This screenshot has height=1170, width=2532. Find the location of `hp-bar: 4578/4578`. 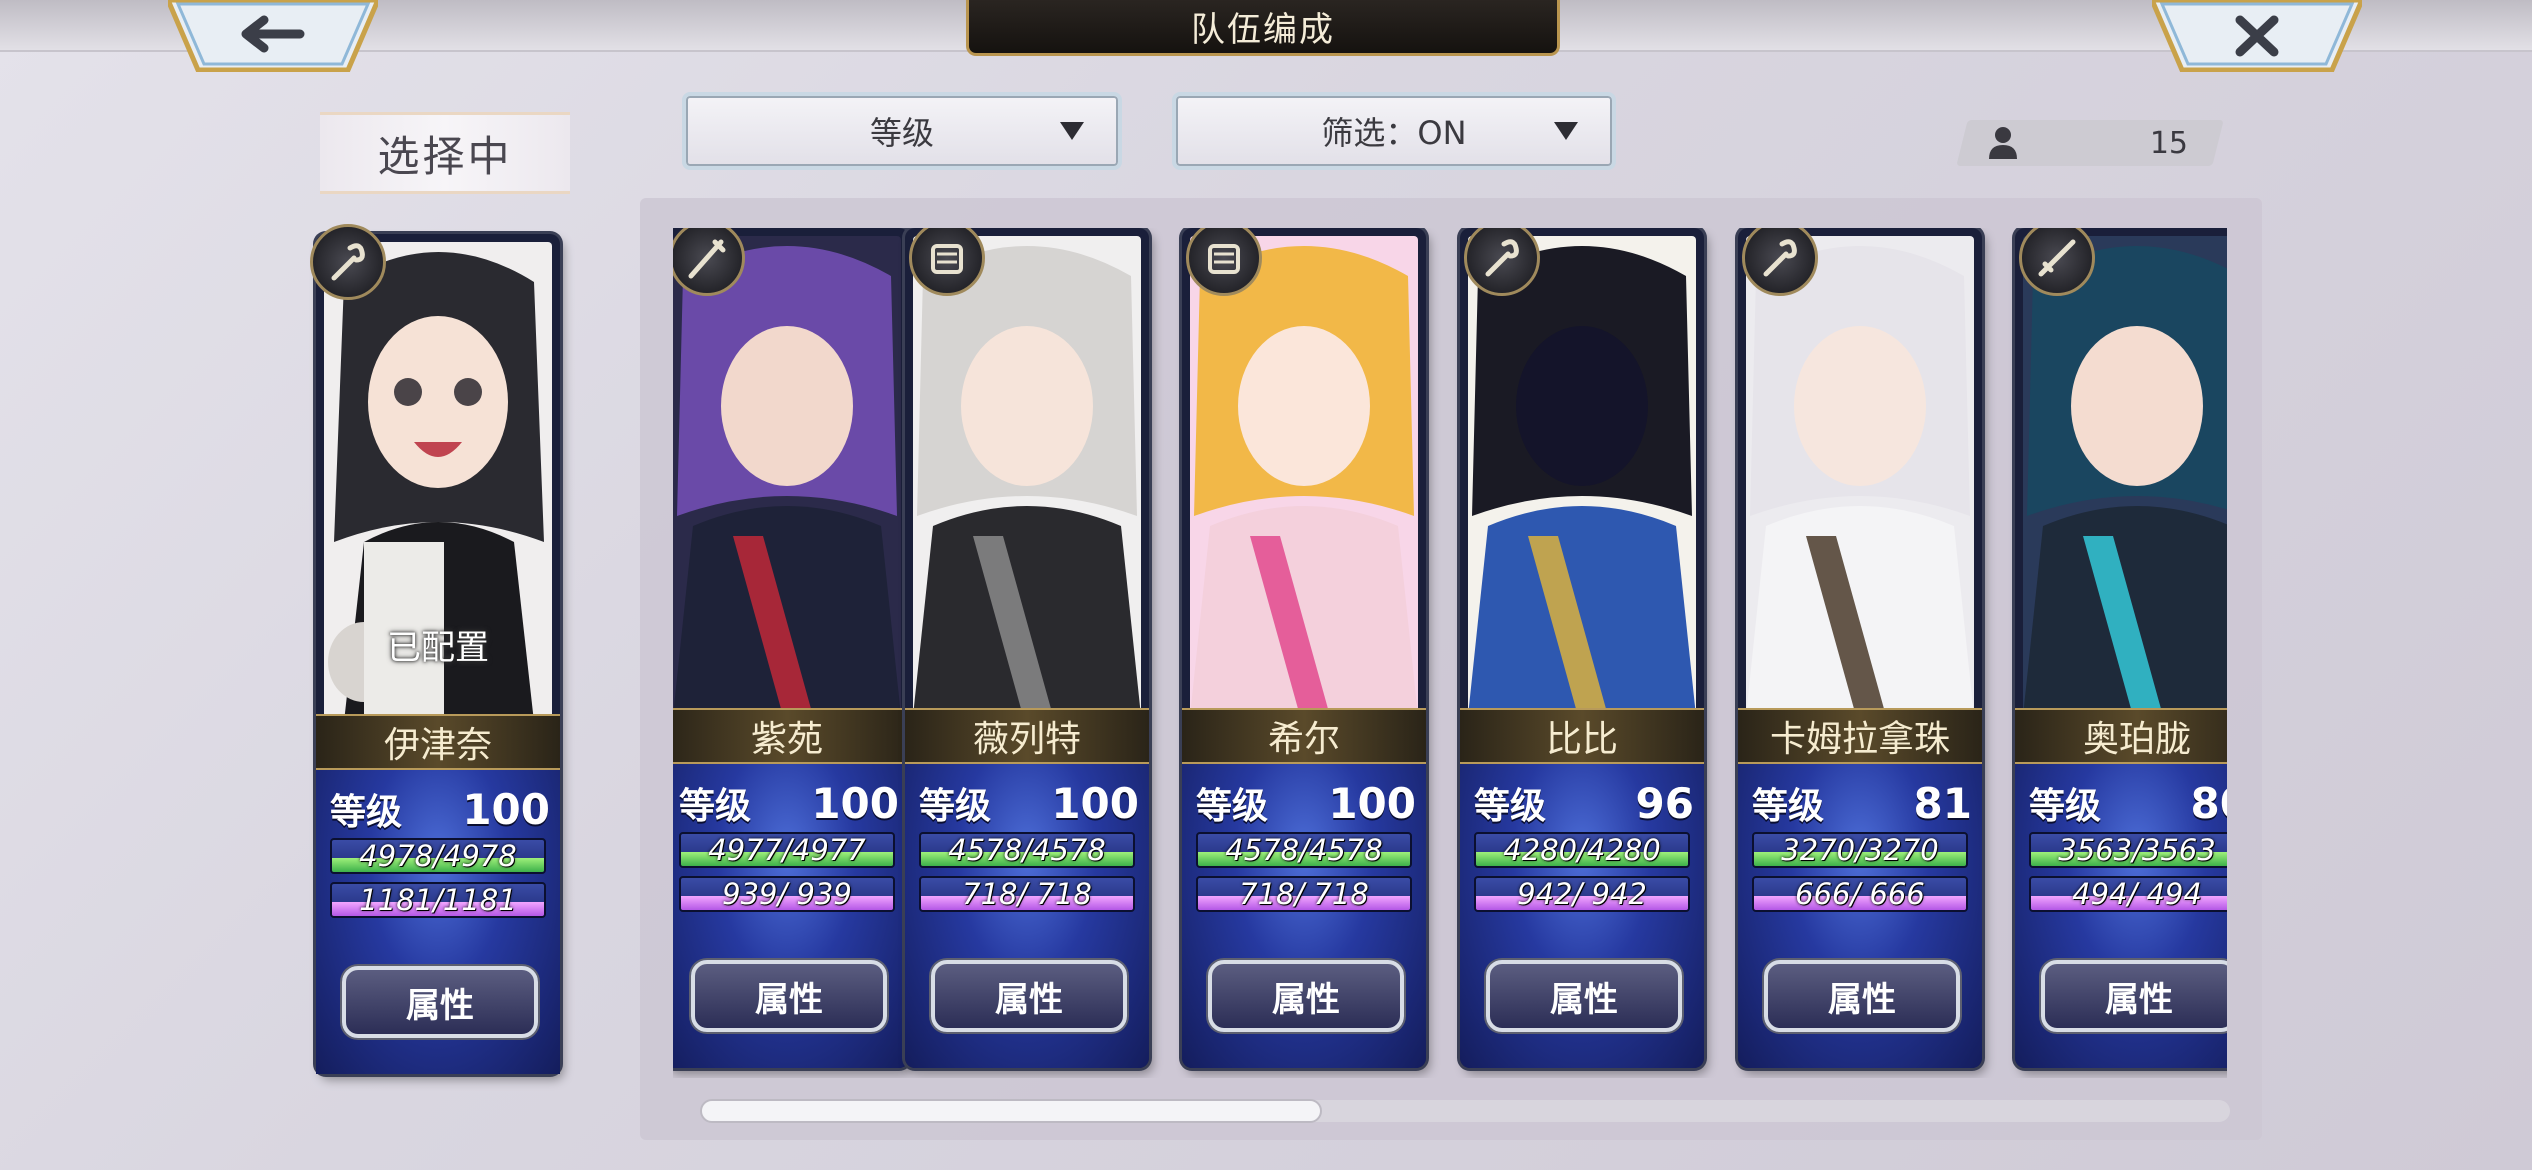

hp-bar: 4578/4578 is located at coordinates (1304, 850).